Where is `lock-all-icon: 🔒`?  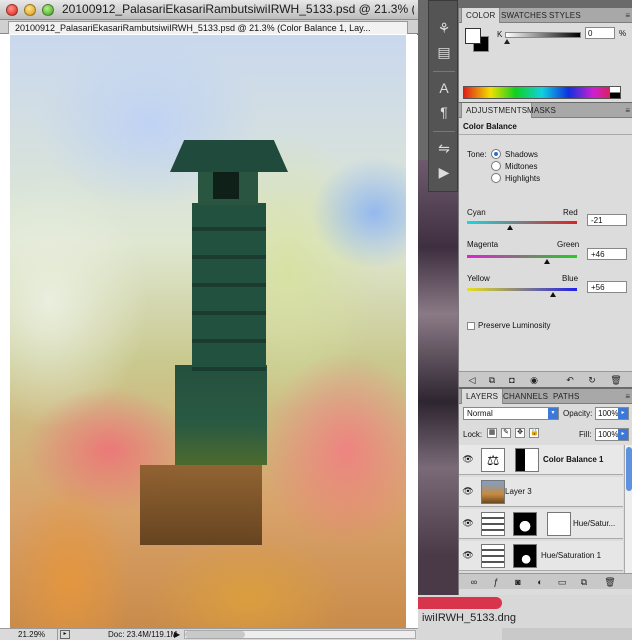 lock-all-icon: 🔒 is located at coordinates (534, 433).